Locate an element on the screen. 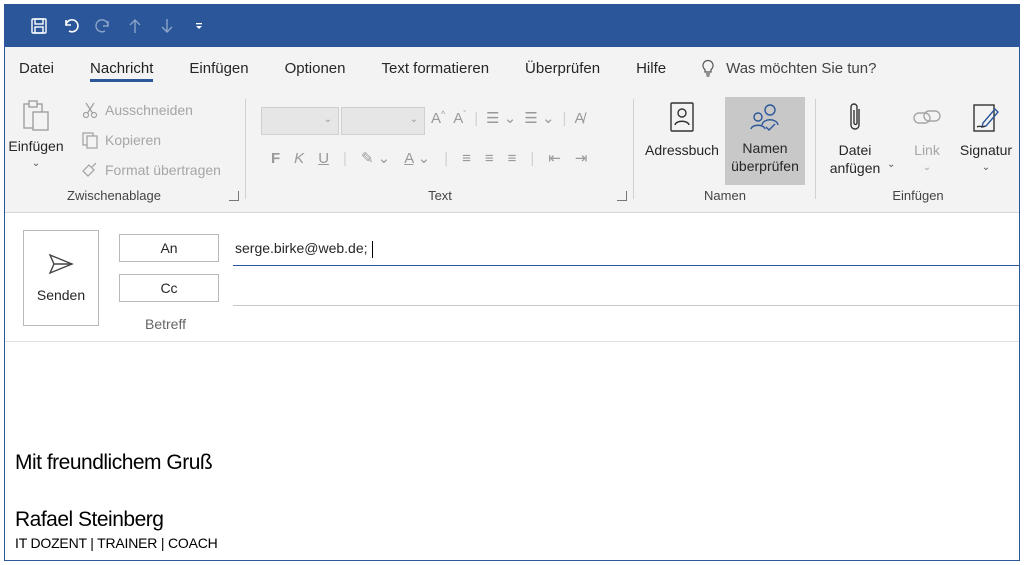  tab-nachricht: Nachricht is located at coordinates (122, 68).